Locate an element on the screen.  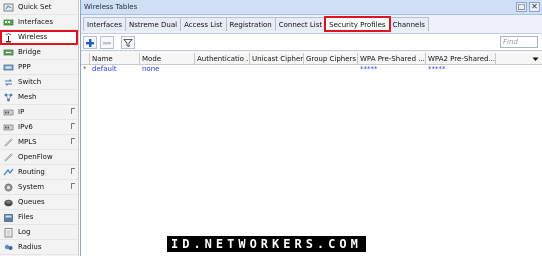
sidebar-item-label: Mesh is located at coordinates (27, 97).